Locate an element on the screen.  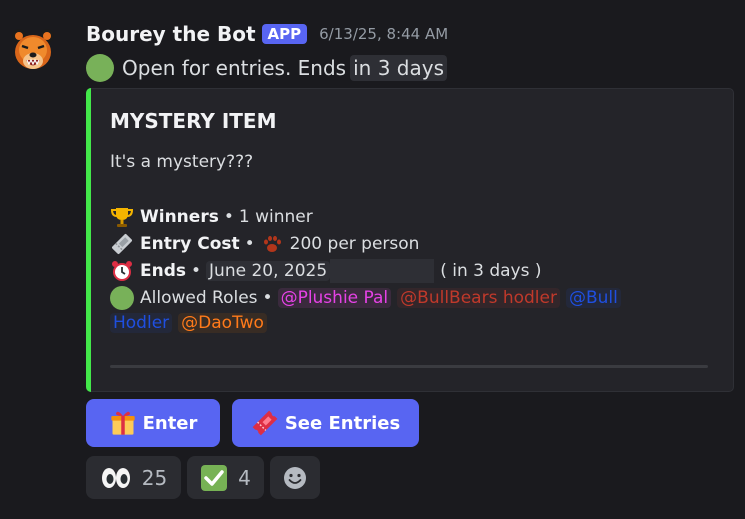
winners-line: Winners • 1 winner is located at coordinates (211, 217).